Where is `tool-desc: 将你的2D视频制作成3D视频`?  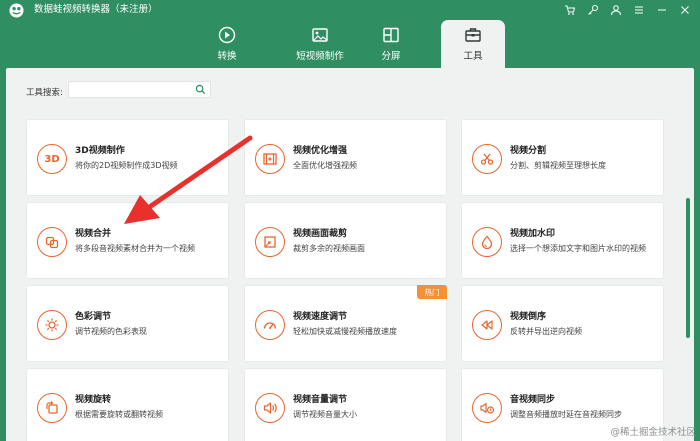 tool-desc: 将你的2D视频制作成3D视频 is located at coordinates (126, 165).